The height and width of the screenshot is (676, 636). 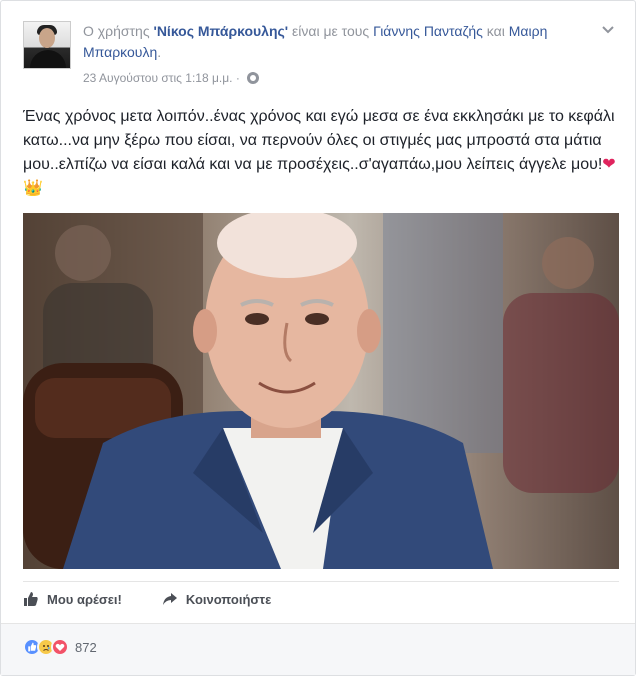 I want to click on reaction-count: 872, so click(x=86, y=647).